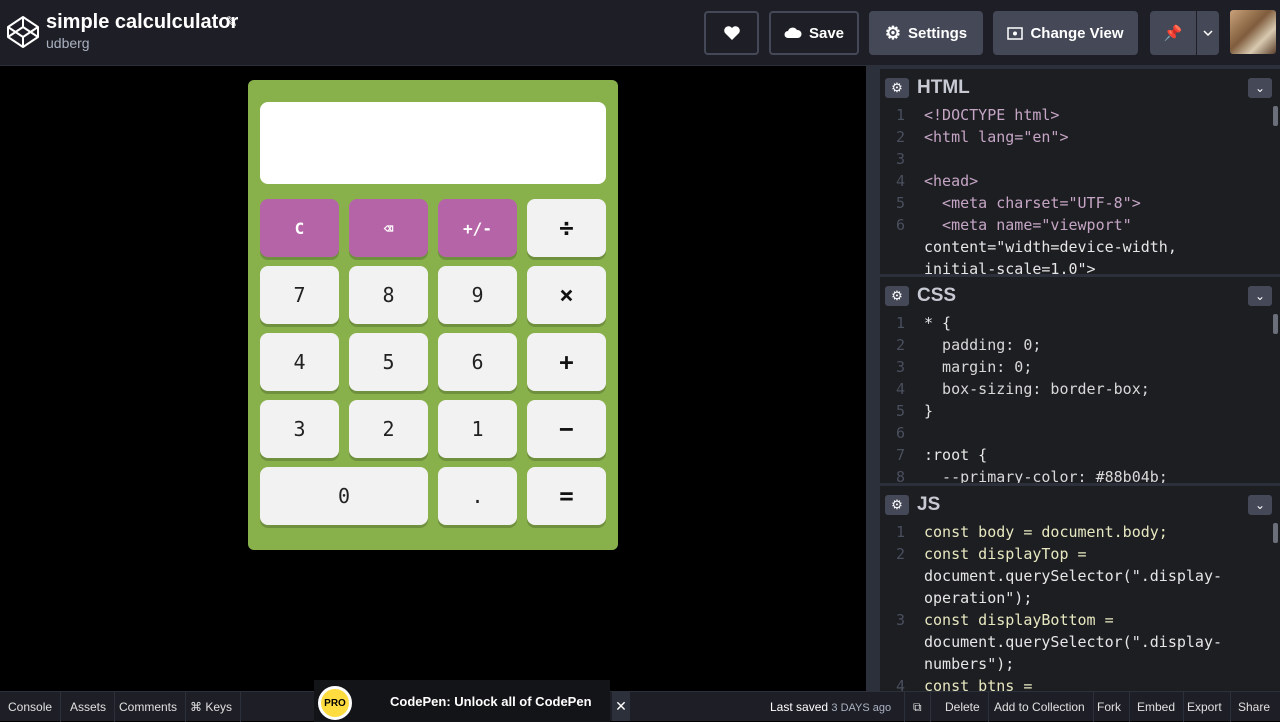 This screenshot has width=1280, height=722. What do you see at coordinates (89, 707) in the screenshot?
I see `assets-button: Assets` at bounding box center [89, 707].